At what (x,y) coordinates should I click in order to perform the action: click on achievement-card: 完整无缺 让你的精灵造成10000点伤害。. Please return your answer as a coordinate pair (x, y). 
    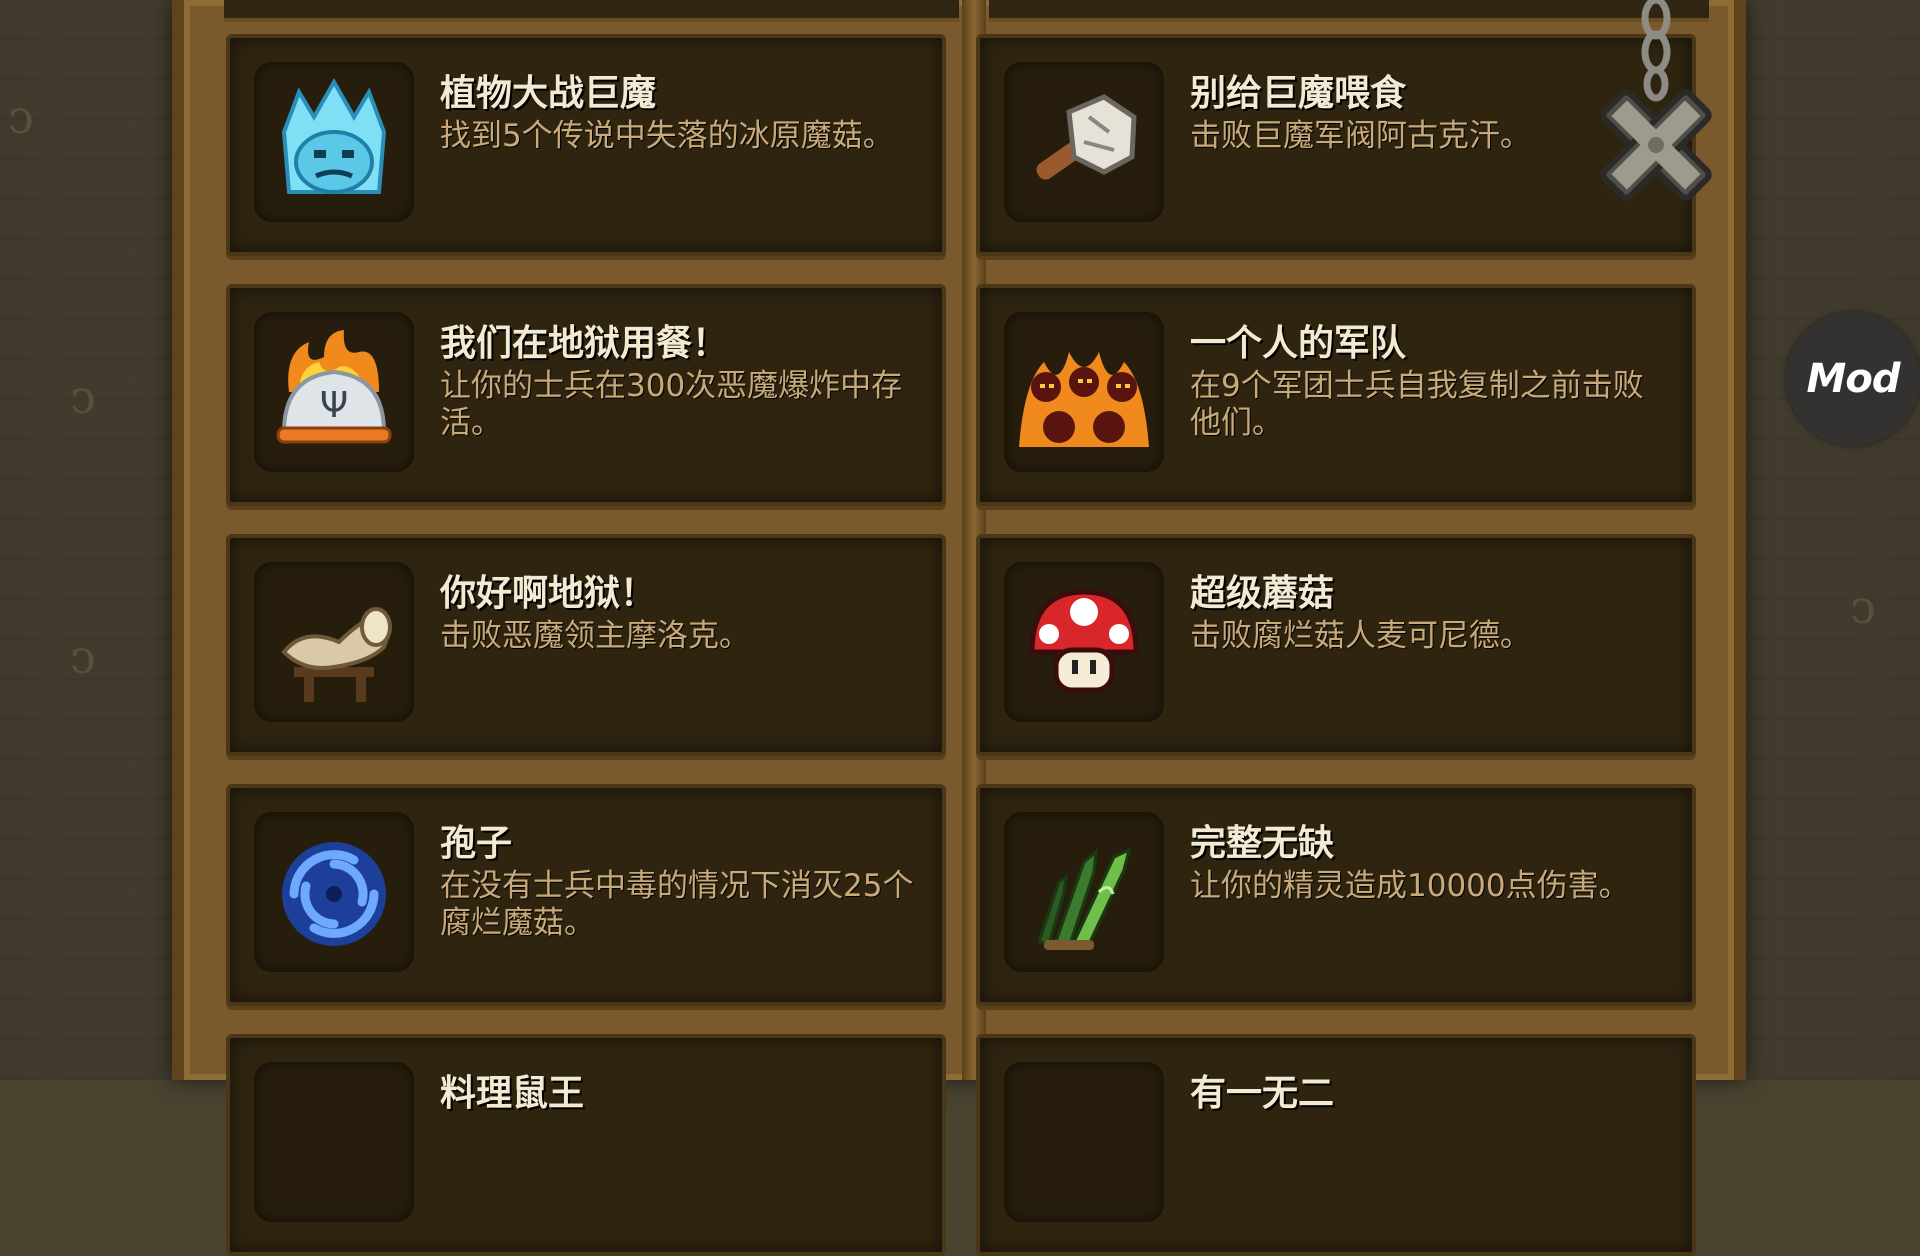
    Looking at the image, I should click on (1336, 895).